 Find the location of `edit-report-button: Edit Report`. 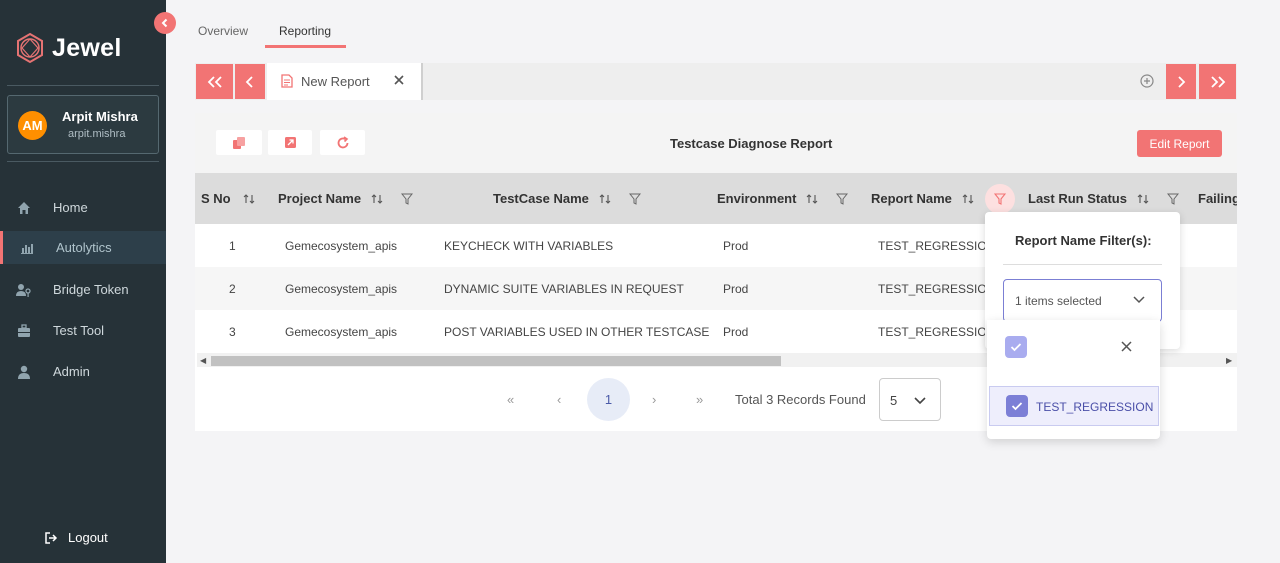

edit-report-button: Edit Report is located at coordinates (1179, 143).